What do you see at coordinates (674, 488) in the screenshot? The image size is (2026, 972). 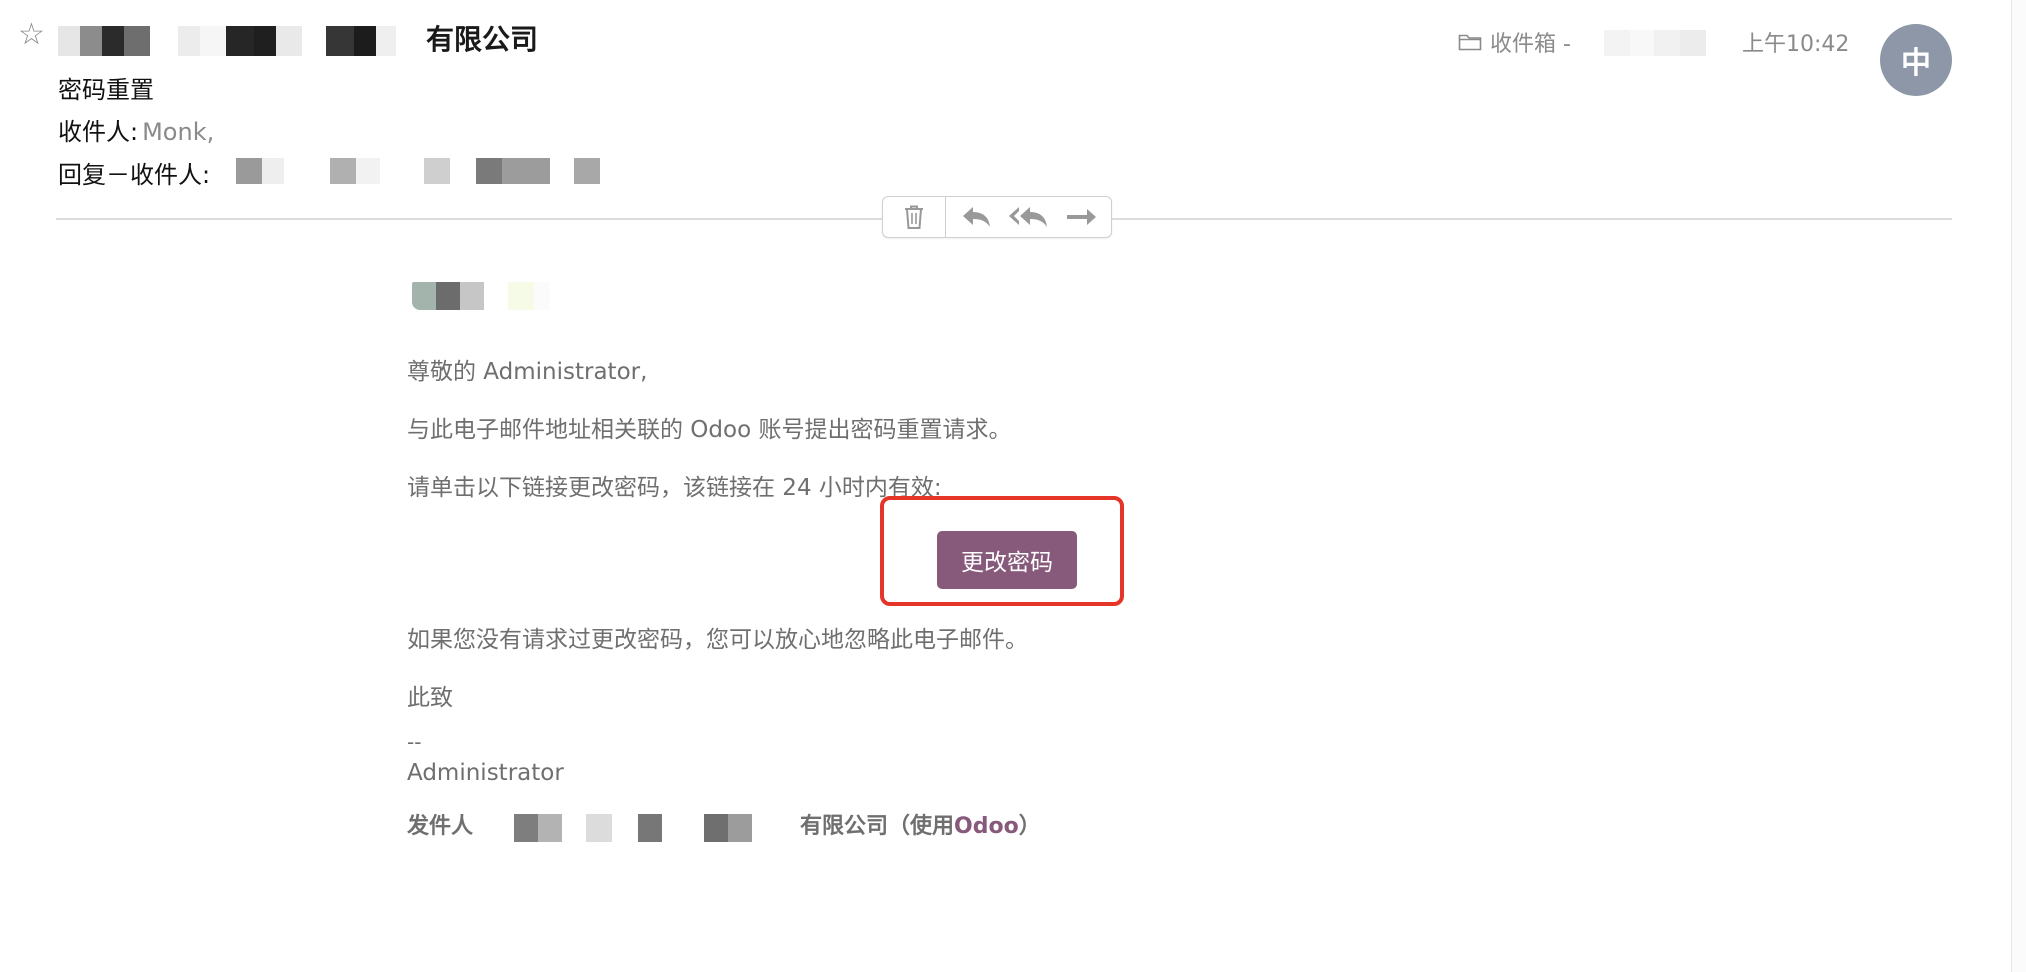 I see `link-instruction-text: 请单击以下链接更改密码，该链接在 24 小时内有效:` at bounding box center [674, 488].